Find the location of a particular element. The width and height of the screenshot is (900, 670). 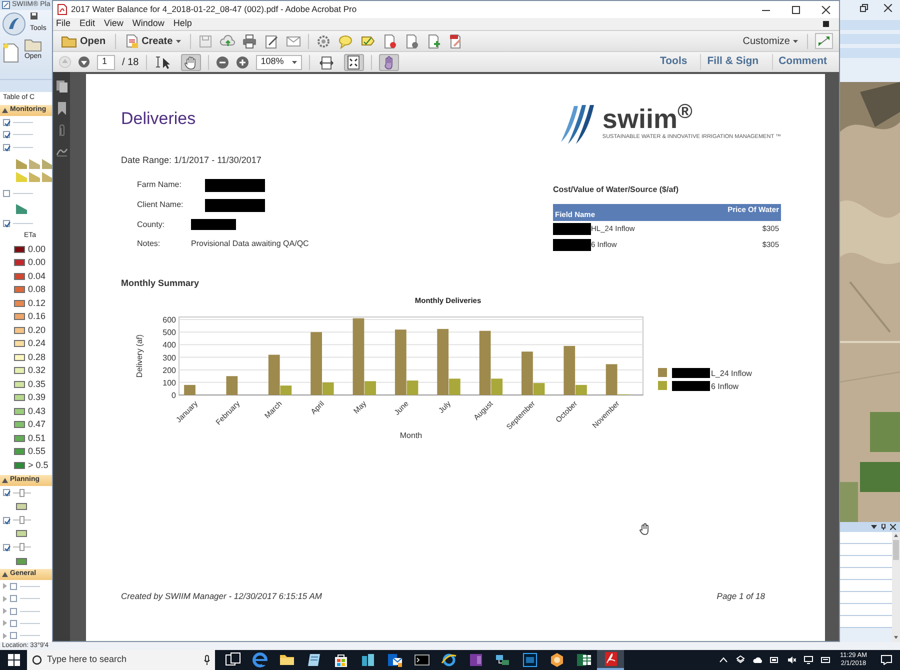

legend-label: 0.35 is located at coordinates (37, 384).